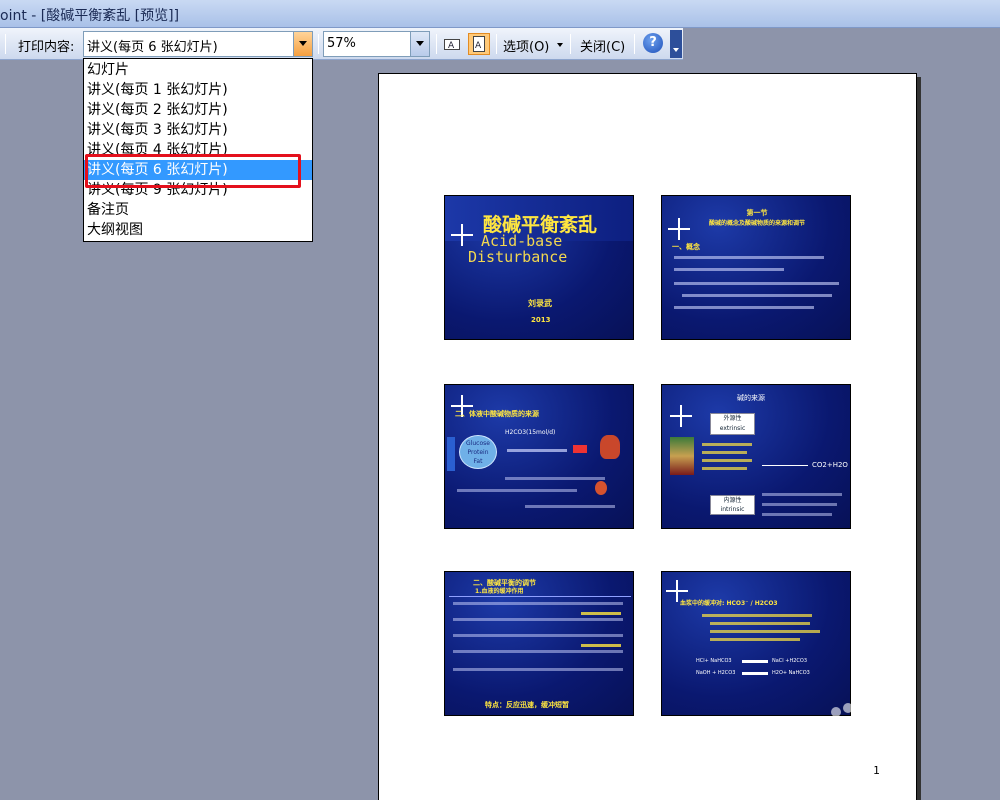  I want to click on lungs-icon, so click(610, 447).